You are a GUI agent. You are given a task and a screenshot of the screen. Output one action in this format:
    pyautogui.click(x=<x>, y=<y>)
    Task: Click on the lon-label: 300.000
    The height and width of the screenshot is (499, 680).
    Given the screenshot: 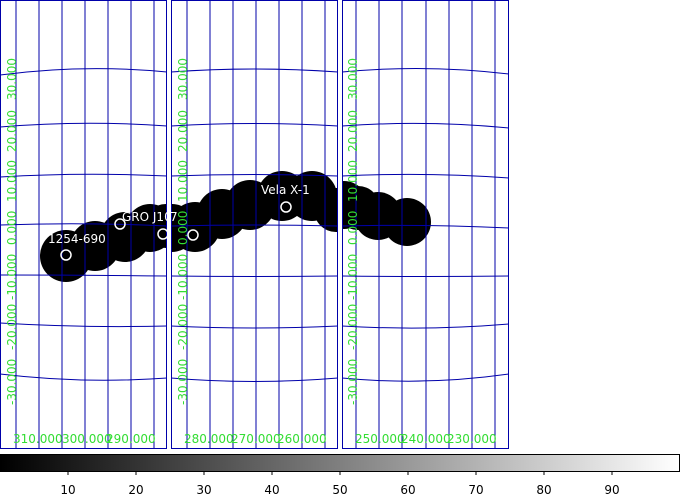 What is the action you would take?
    pyautogui.click(x=87, y=439)
    